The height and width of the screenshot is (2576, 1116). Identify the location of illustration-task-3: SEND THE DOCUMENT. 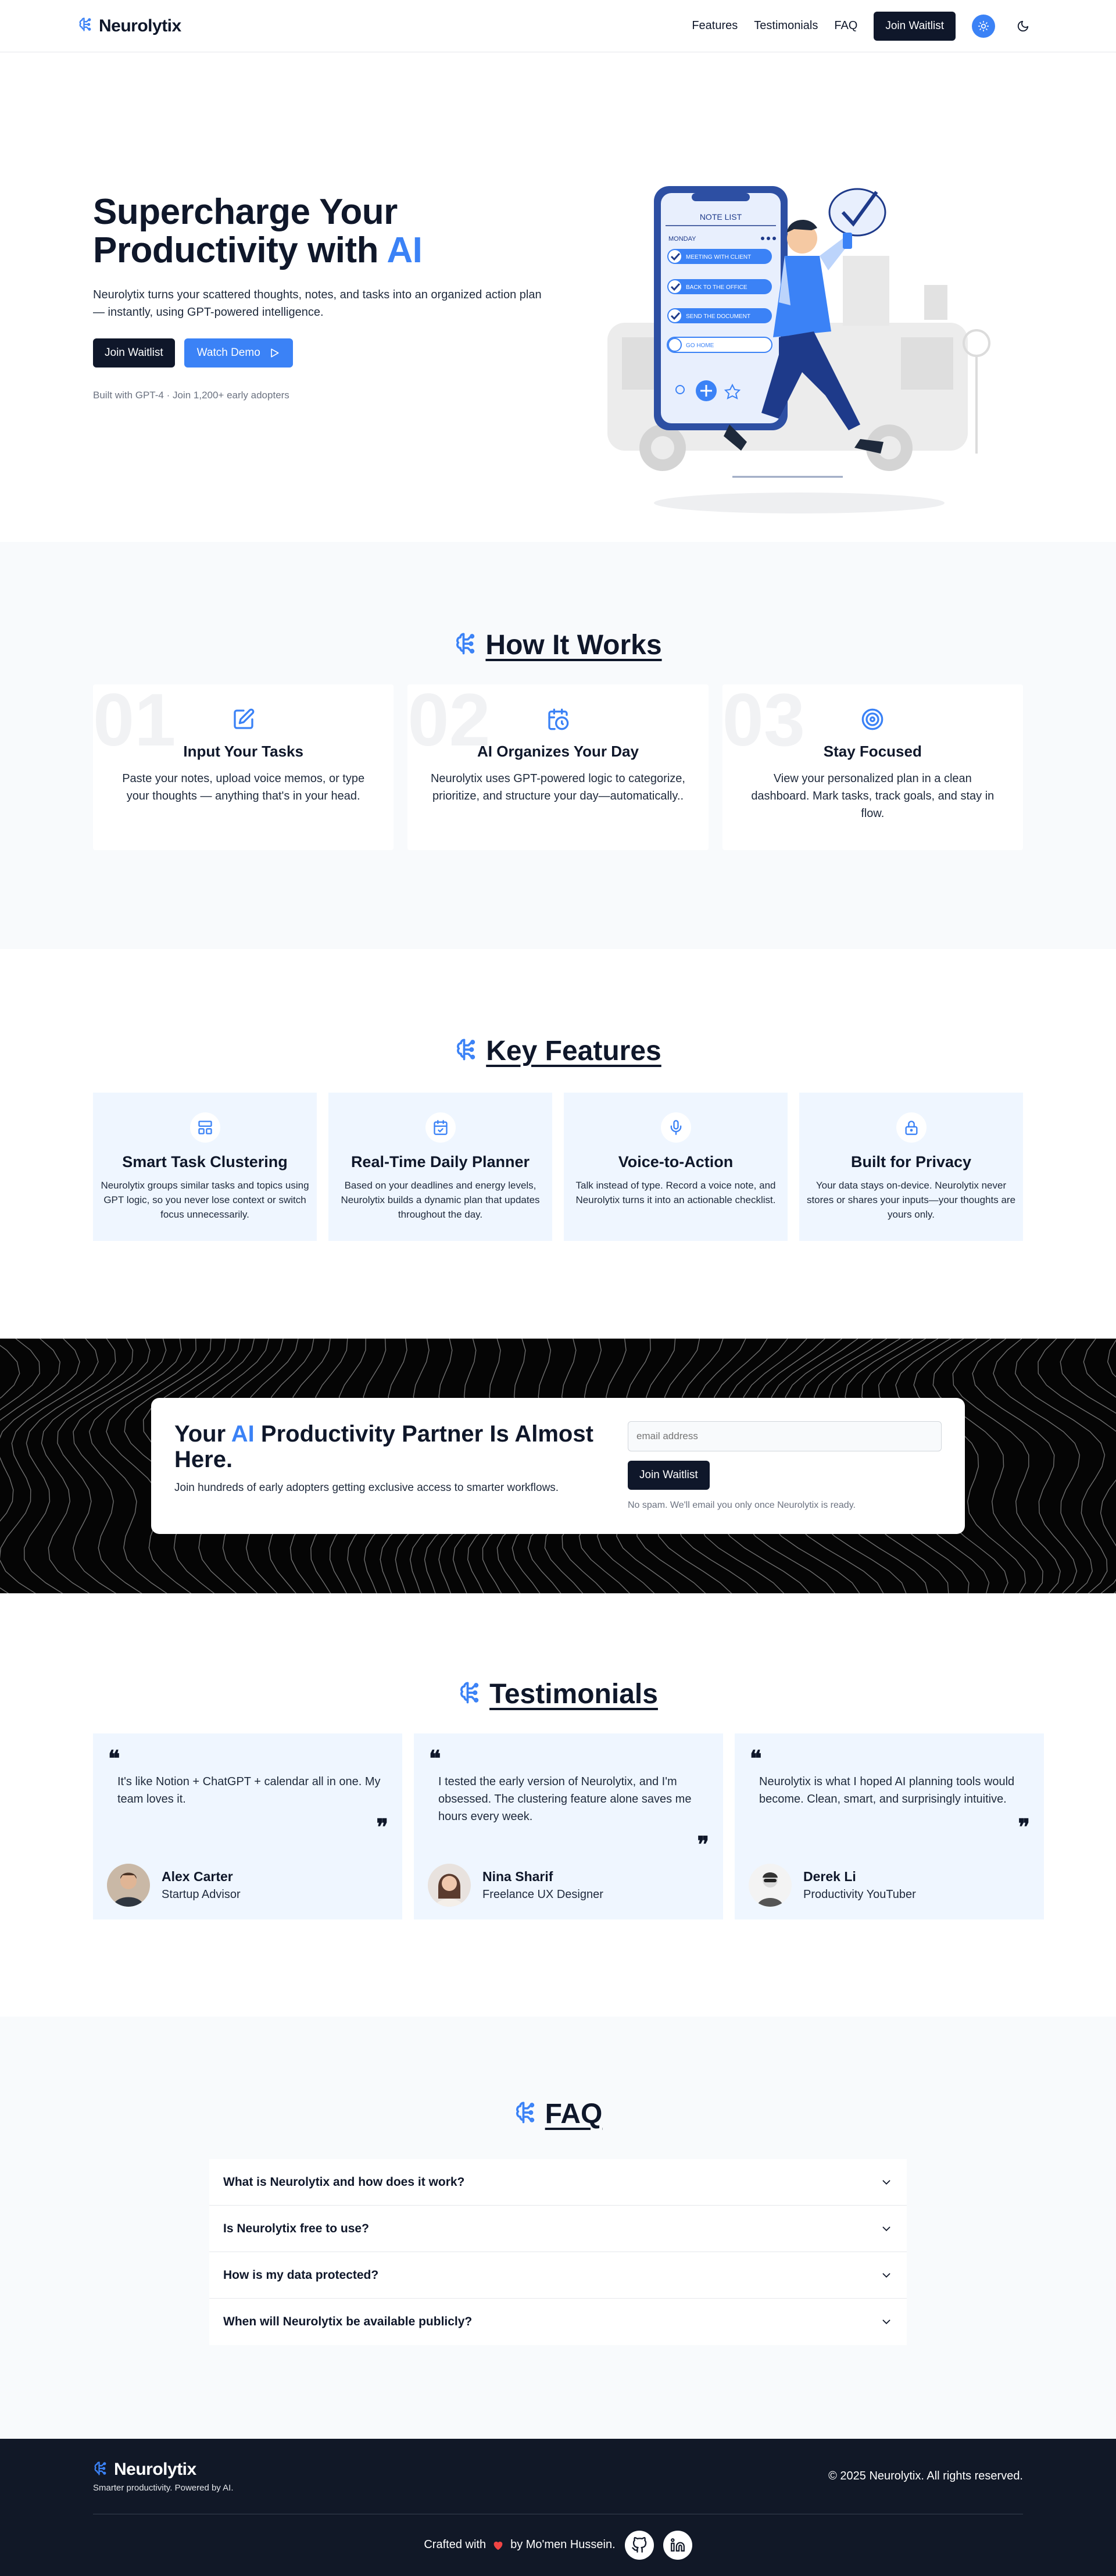
(719, 316).